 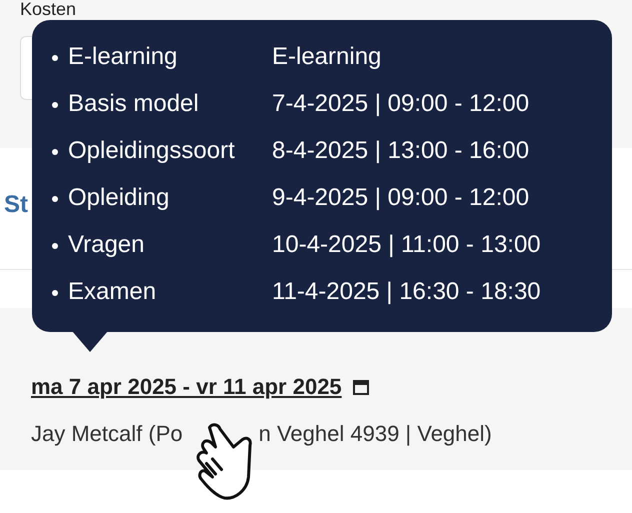 What do you see at coordinates (49, 9) in the screenshot?
I see `section-label: Kosten` at bounding box center [49, 9].